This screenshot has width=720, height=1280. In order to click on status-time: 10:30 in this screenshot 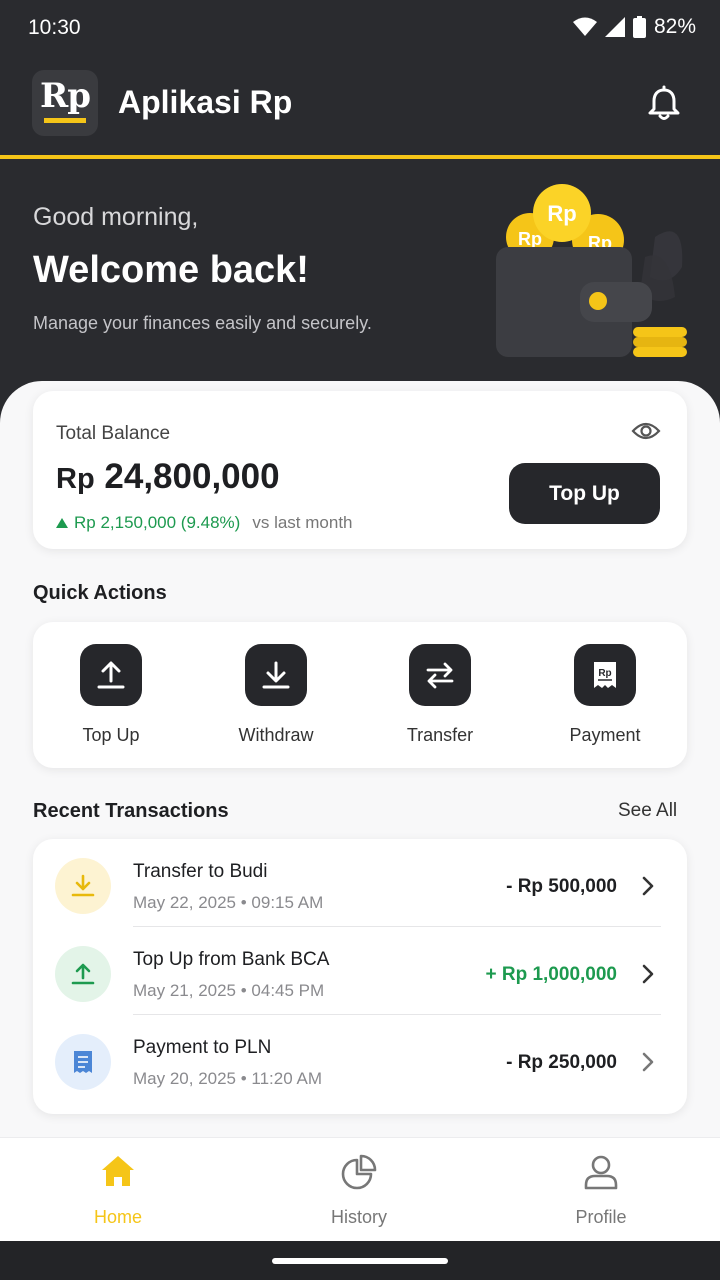, I will do `click(54, 27)`.